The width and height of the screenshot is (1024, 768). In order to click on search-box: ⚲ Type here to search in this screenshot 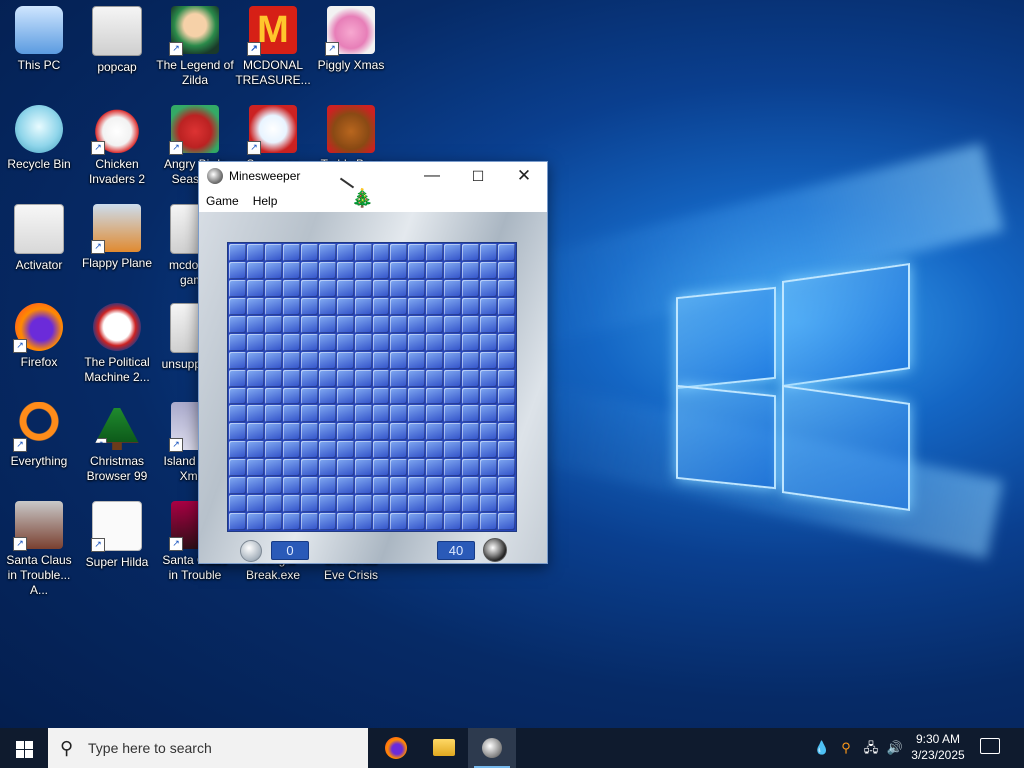, I will do `click(208, 748)`.